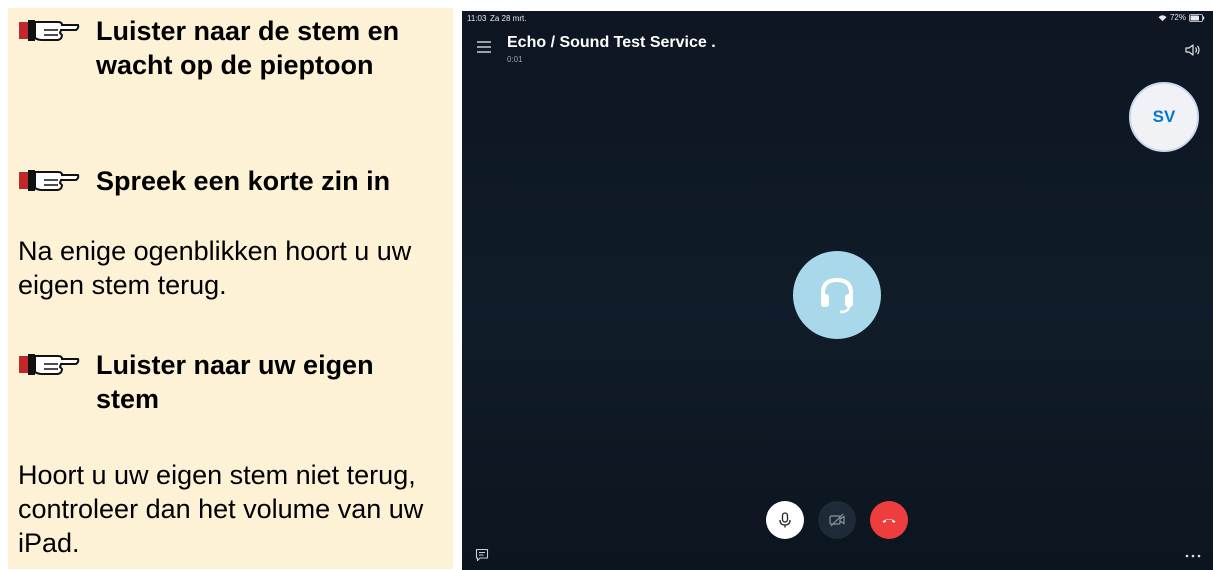  What do you see at coordinates (235, 382) in the screenshot?
I see `step-listen-own-text: Luister naar uw eigen stem` at bounding box center [235, 382].